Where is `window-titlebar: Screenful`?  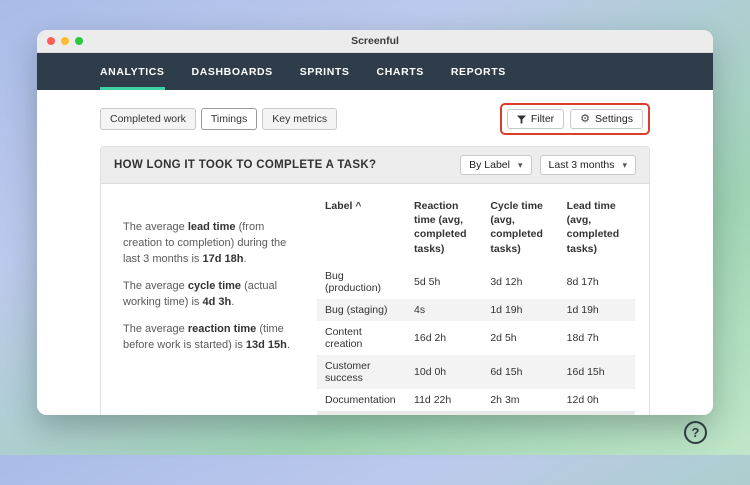 window-titlebar: Screenful is located at coordinates (375, 41).